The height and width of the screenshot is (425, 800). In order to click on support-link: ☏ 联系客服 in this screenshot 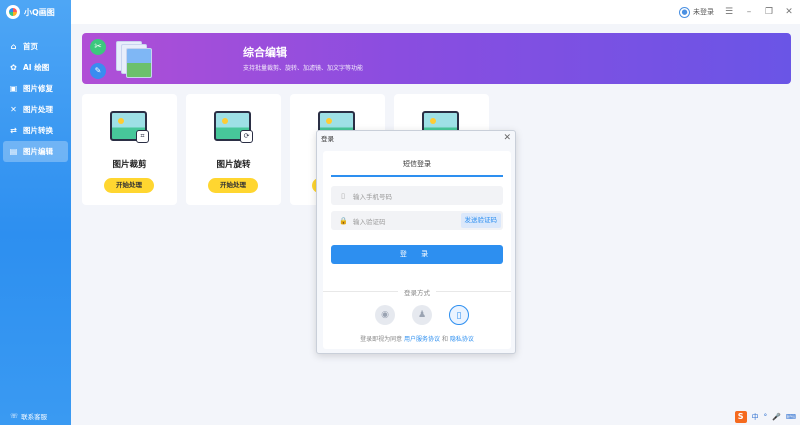, I will do `click(28, 416)`.